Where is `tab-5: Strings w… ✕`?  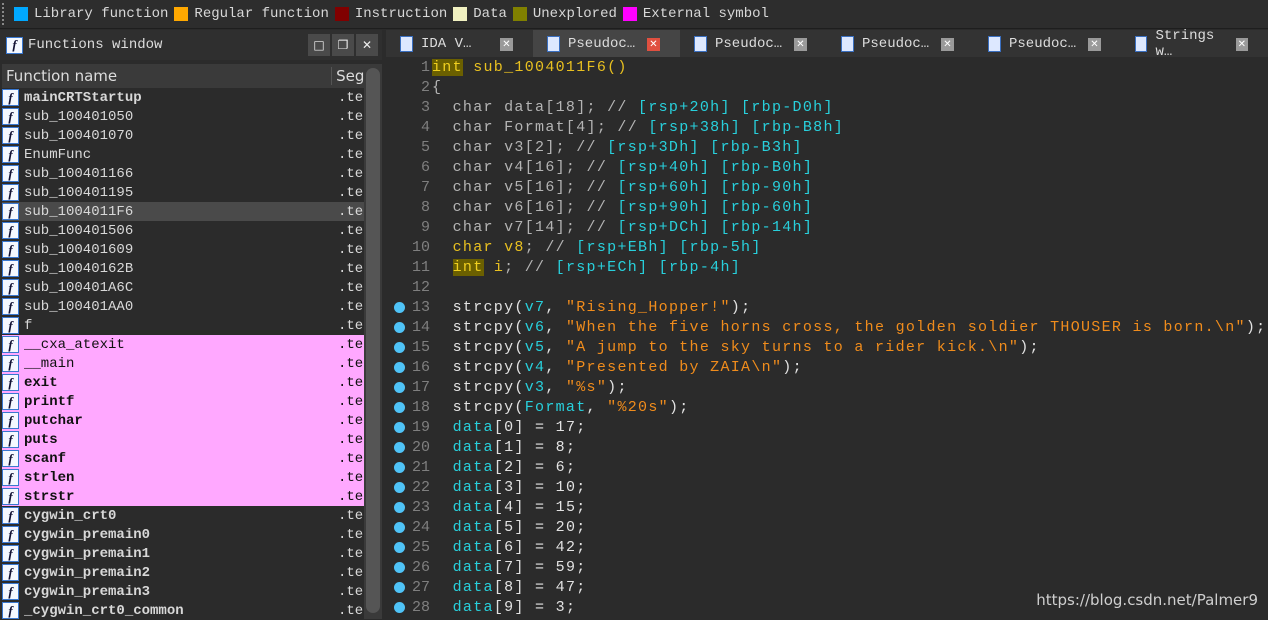
tab-5: Strings w… ✕ is located at coordinates (1194, 44).